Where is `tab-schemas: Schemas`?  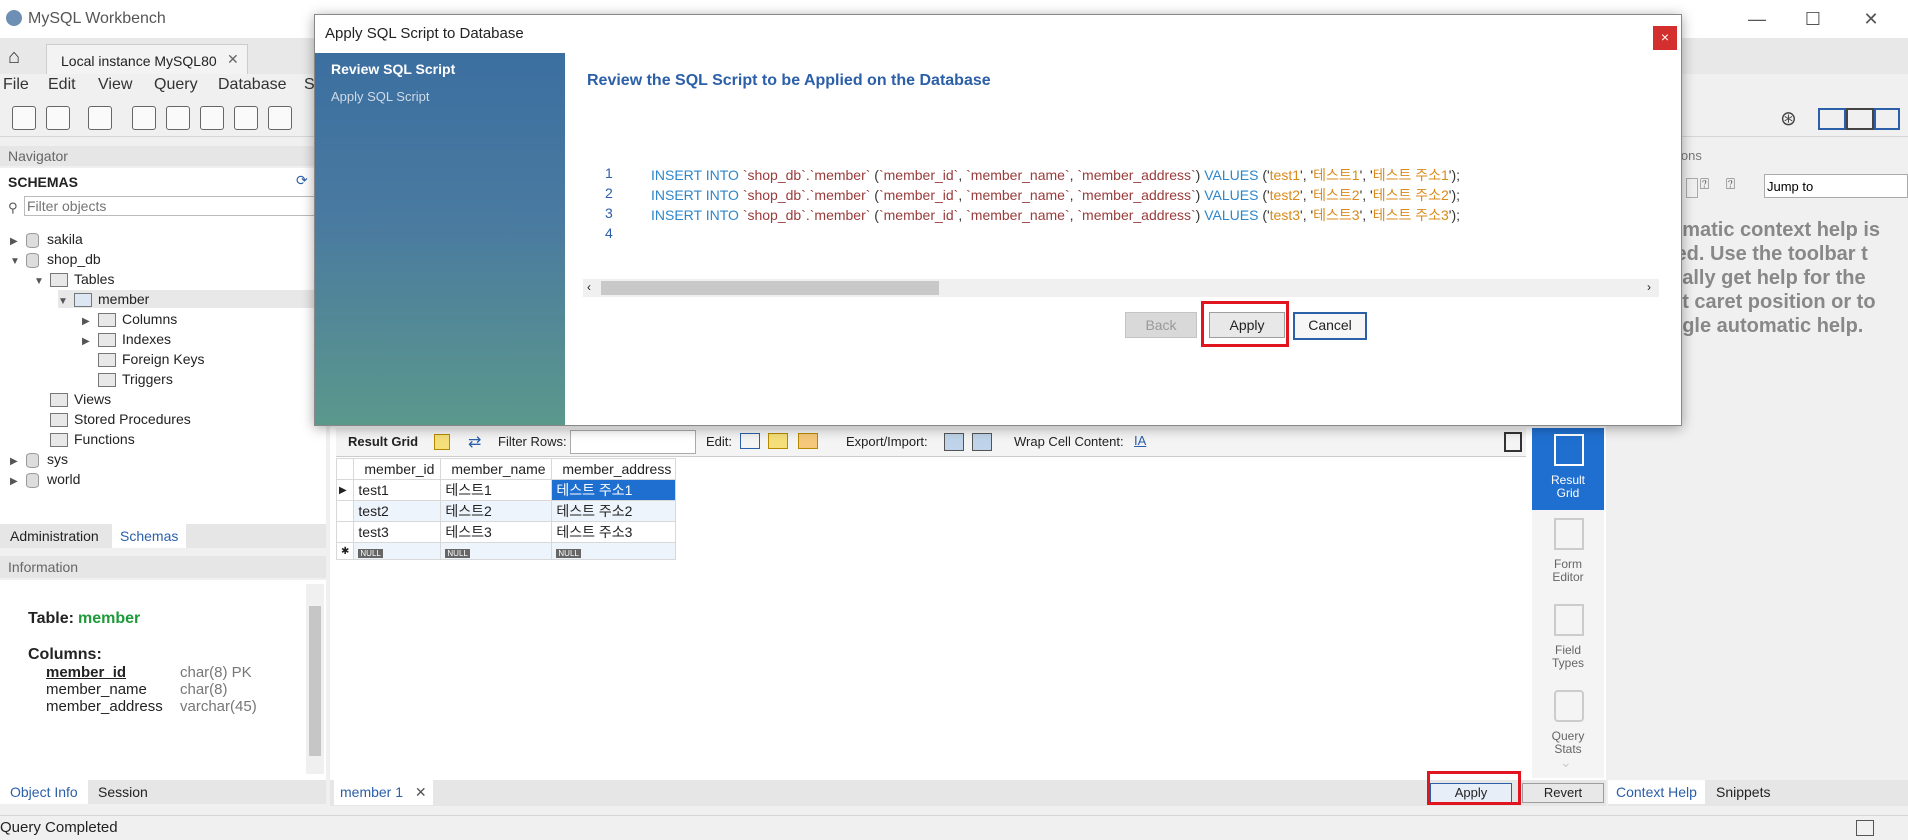
tab-schemas: Schemas is located at coordinates (149, 536).